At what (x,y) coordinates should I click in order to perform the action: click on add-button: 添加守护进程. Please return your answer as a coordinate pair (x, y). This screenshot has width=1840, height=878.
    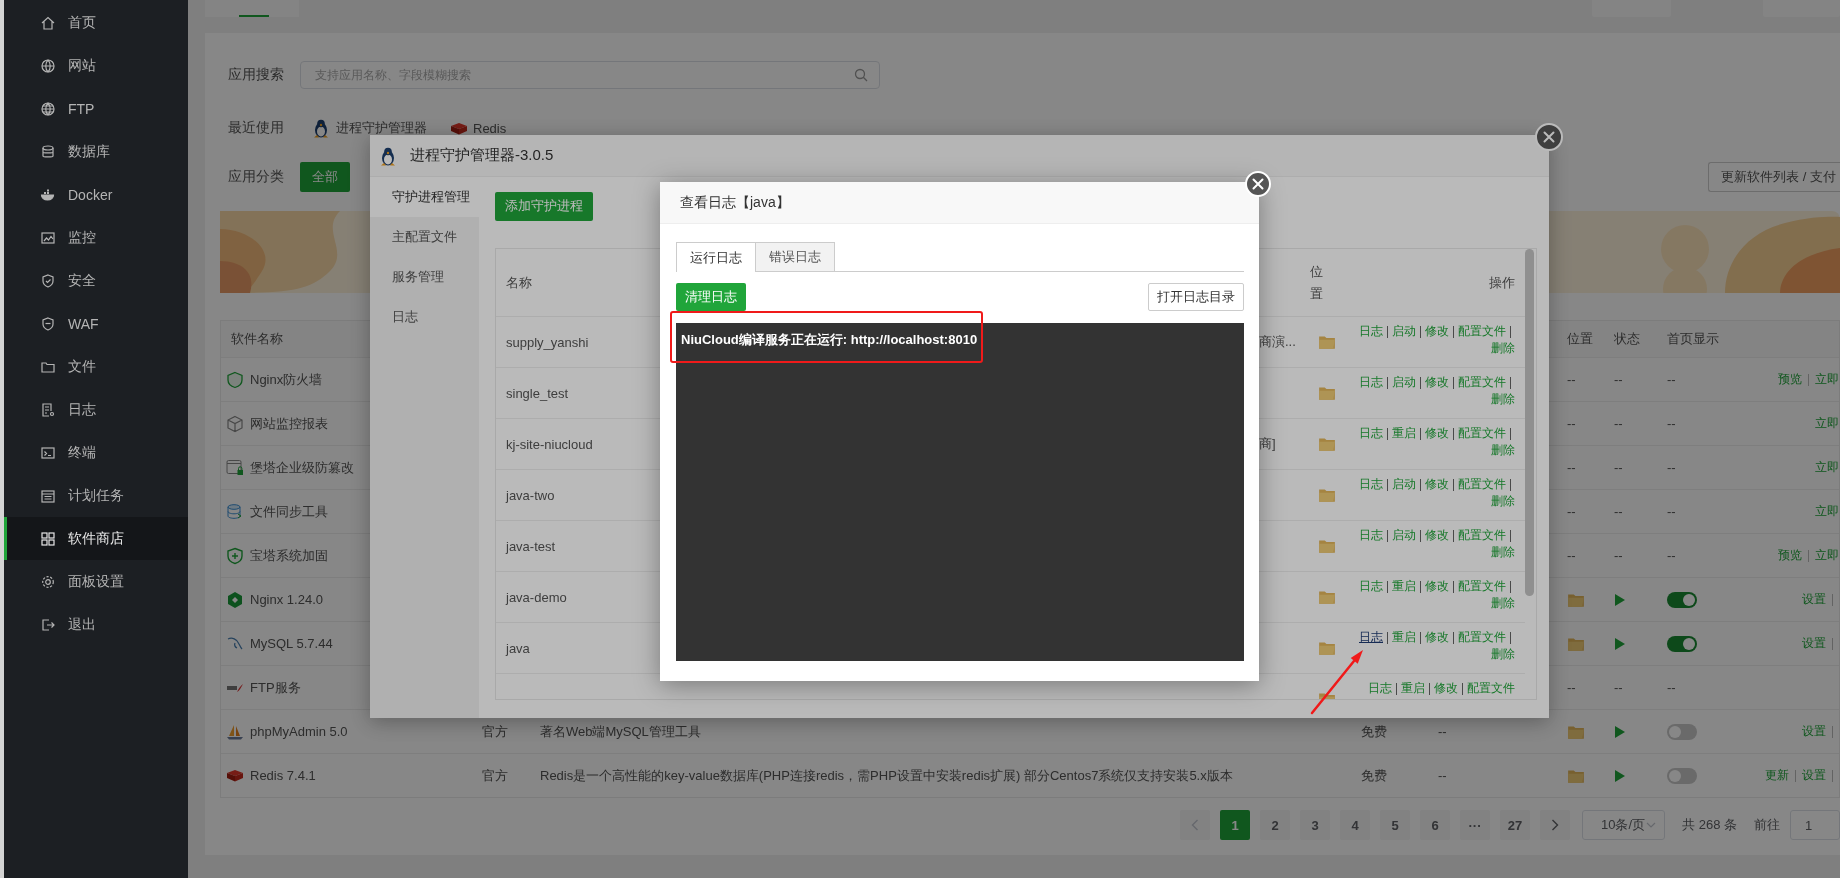
    Looking at the image, I should click on (544, 206).